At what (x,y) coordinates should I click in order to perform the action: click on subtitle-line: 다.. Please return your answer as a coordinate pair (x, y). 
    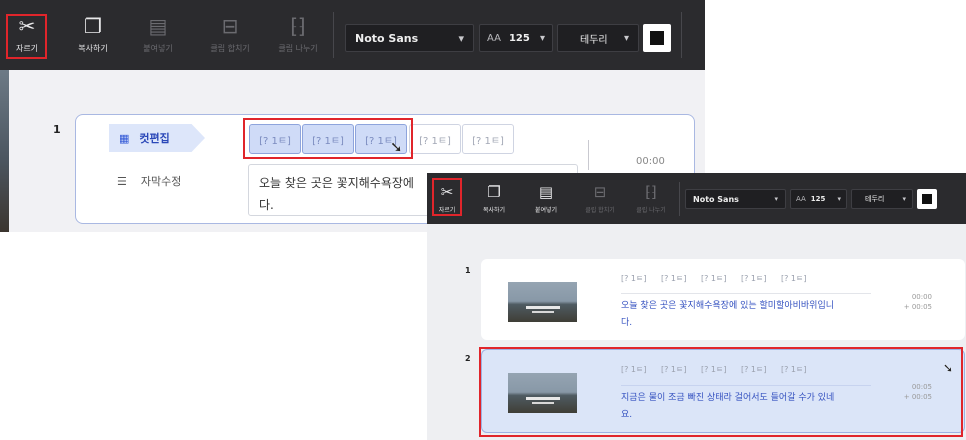
    Looking at the image, I should click on (627, 323).